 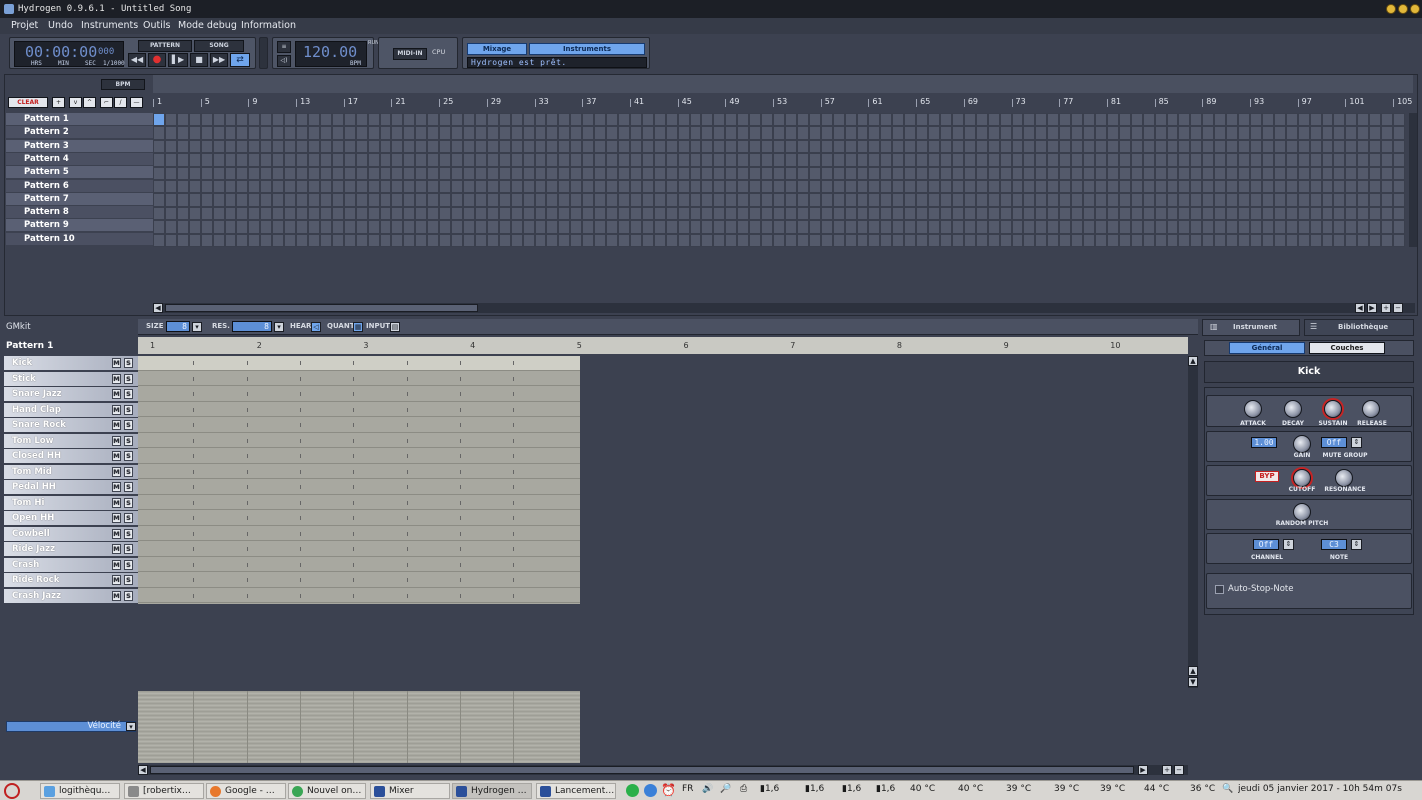 I want to click on song-hscrollbar: ◀ ◀ ▶ + −, so click(x=784, y=308).